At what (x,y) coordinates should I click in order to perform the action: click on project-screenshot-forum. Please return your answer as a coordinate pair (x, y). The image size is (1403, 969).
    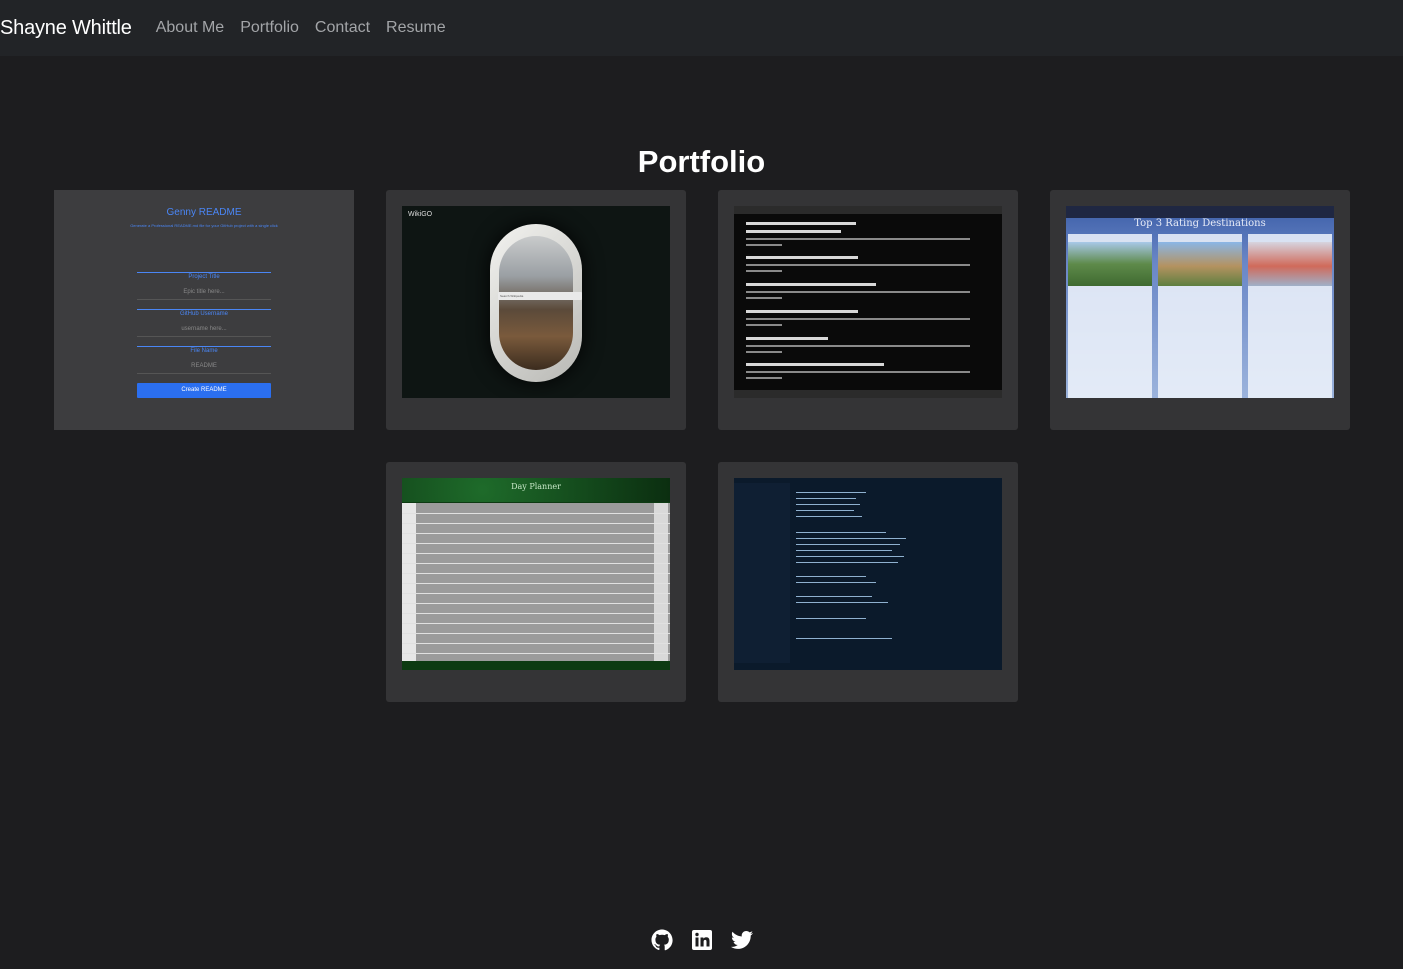
    Looking at the image, I should click on (868, 302).